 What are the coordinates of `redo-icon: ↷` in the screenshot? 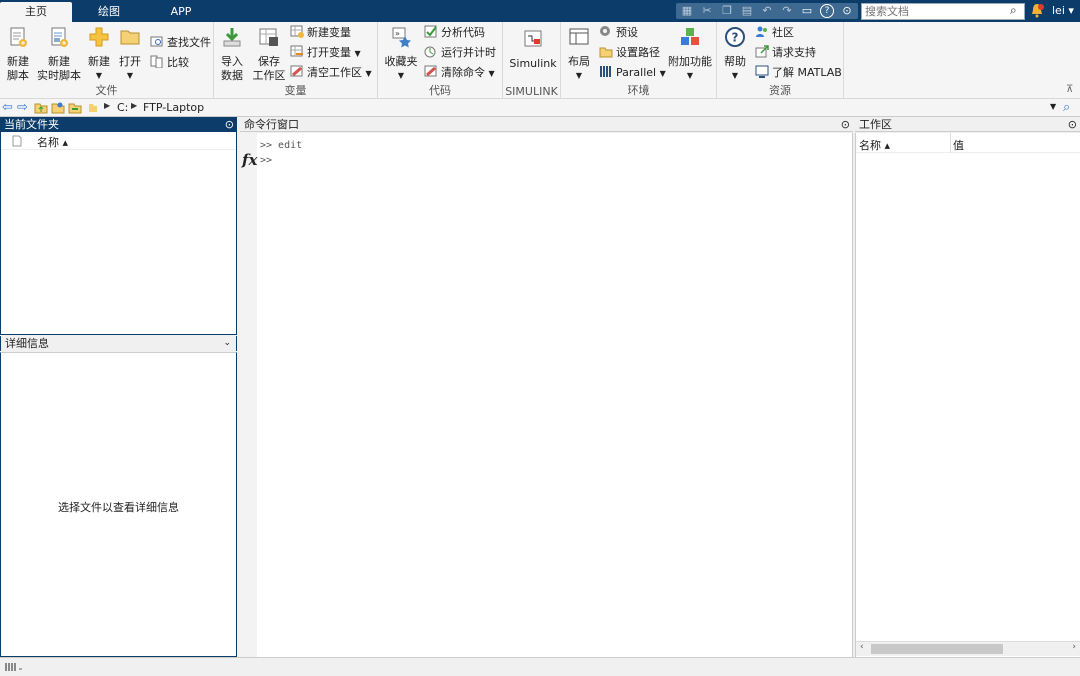 It's located at (787, 11).